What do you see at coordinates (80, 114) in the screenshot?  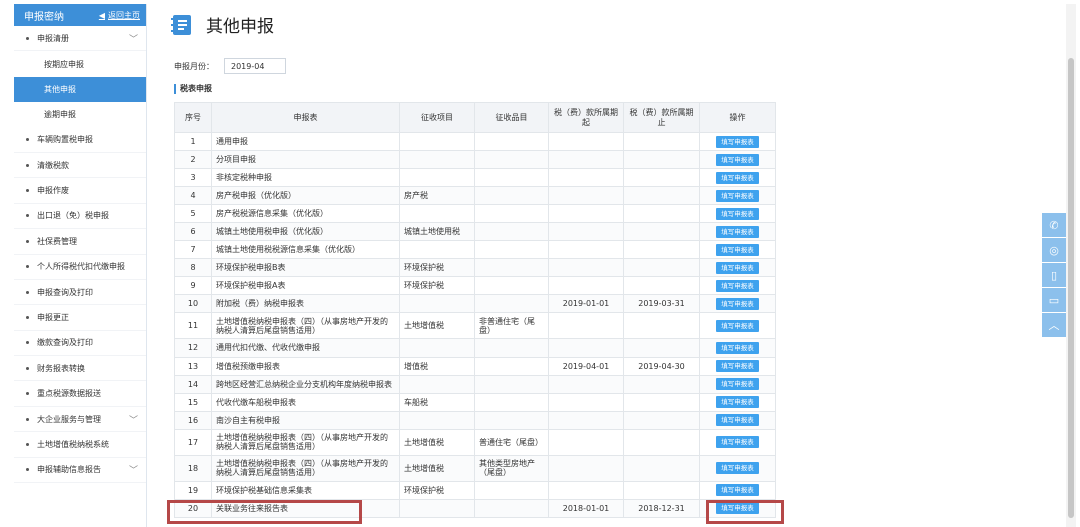 I see `sidebar-subitem: 逾期申报` at bounding box center [80, 114].